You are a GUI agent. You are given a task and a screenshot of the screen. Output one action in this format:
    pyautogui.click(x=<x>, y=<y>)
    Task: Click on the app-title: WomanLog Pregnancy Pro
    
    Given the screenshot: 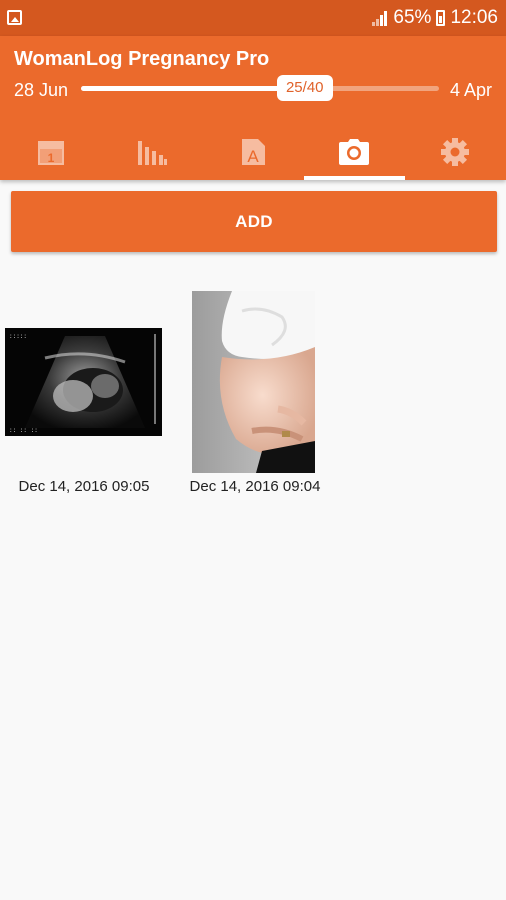 What is the action you would take?
    pyautogui.click(x=142, y=59)
    